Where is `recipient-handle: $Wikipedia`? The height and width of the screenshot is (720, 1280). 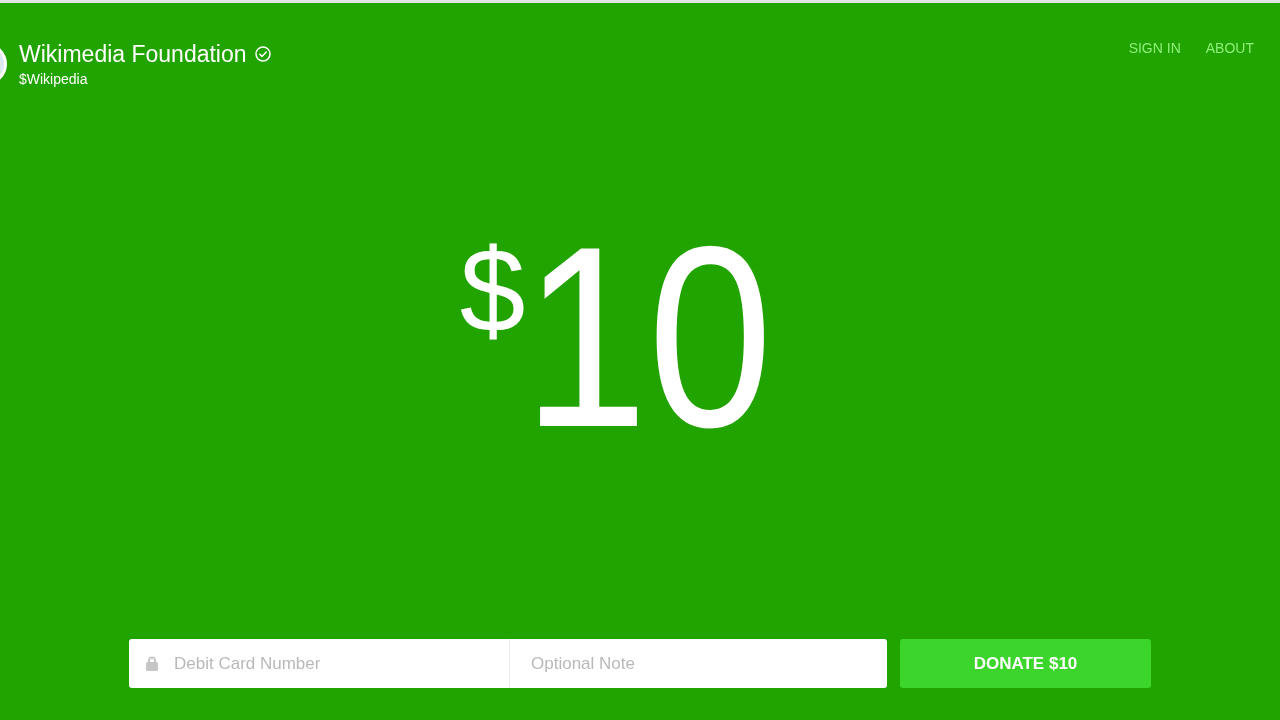 recipient-handle: $Wikipedia is located at coordinates (54, 79).